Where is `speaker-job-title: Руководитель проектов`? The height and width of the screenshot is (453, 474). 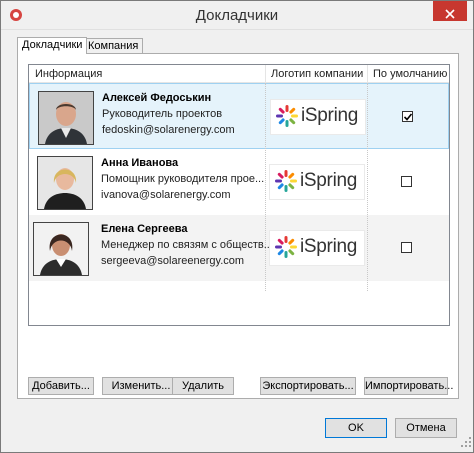 speaker-job-title: Руководитель проектов is located at coordinates (162, 114).